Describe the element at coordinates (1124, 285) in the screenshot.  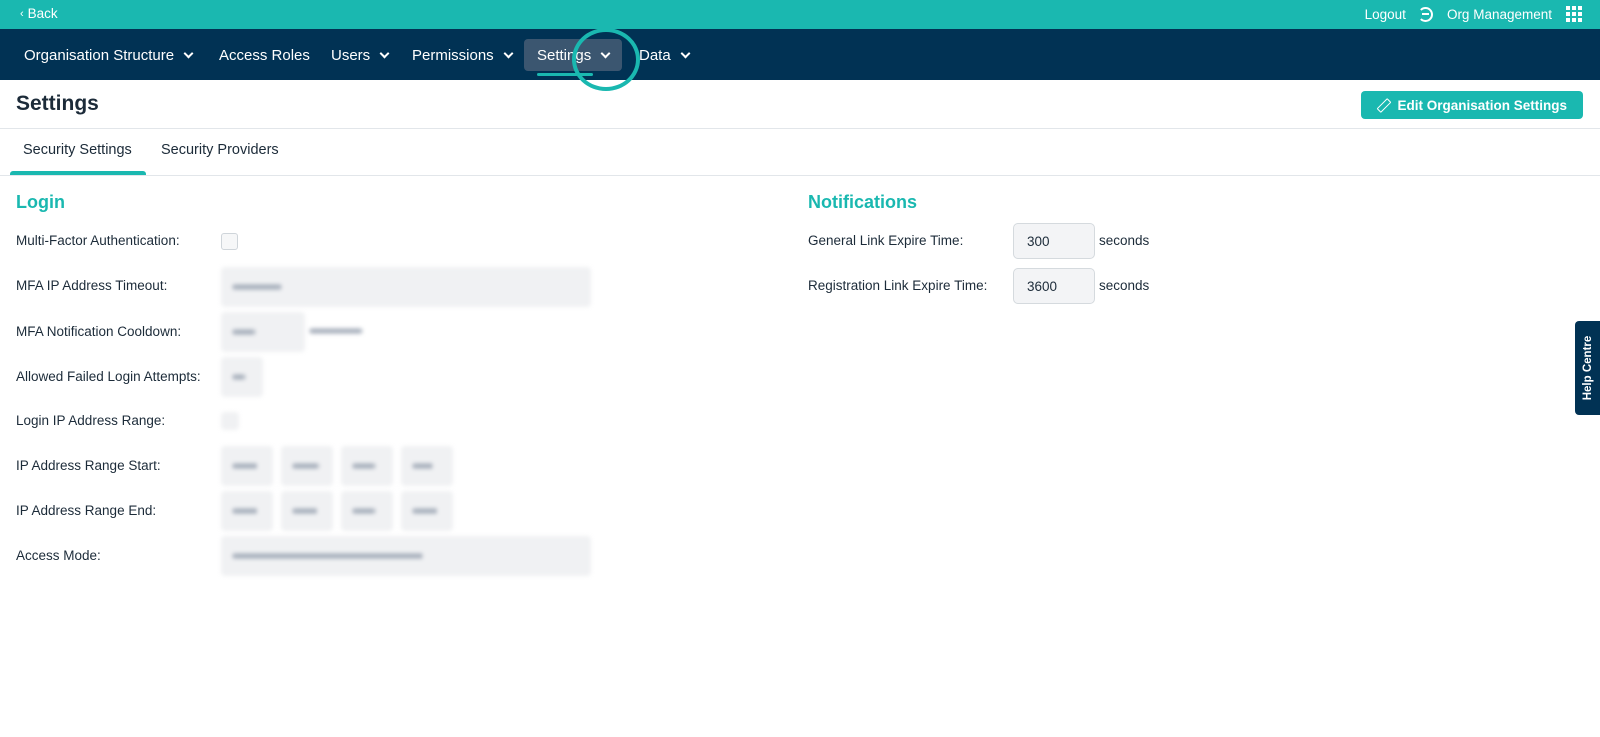
I see `registration-link-expire-unit: seconds` at that location.